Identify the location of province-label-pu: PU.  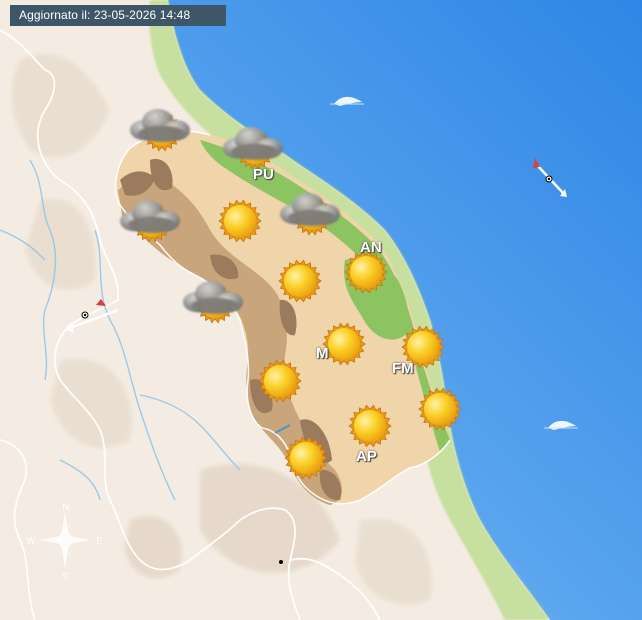
(263, 174).